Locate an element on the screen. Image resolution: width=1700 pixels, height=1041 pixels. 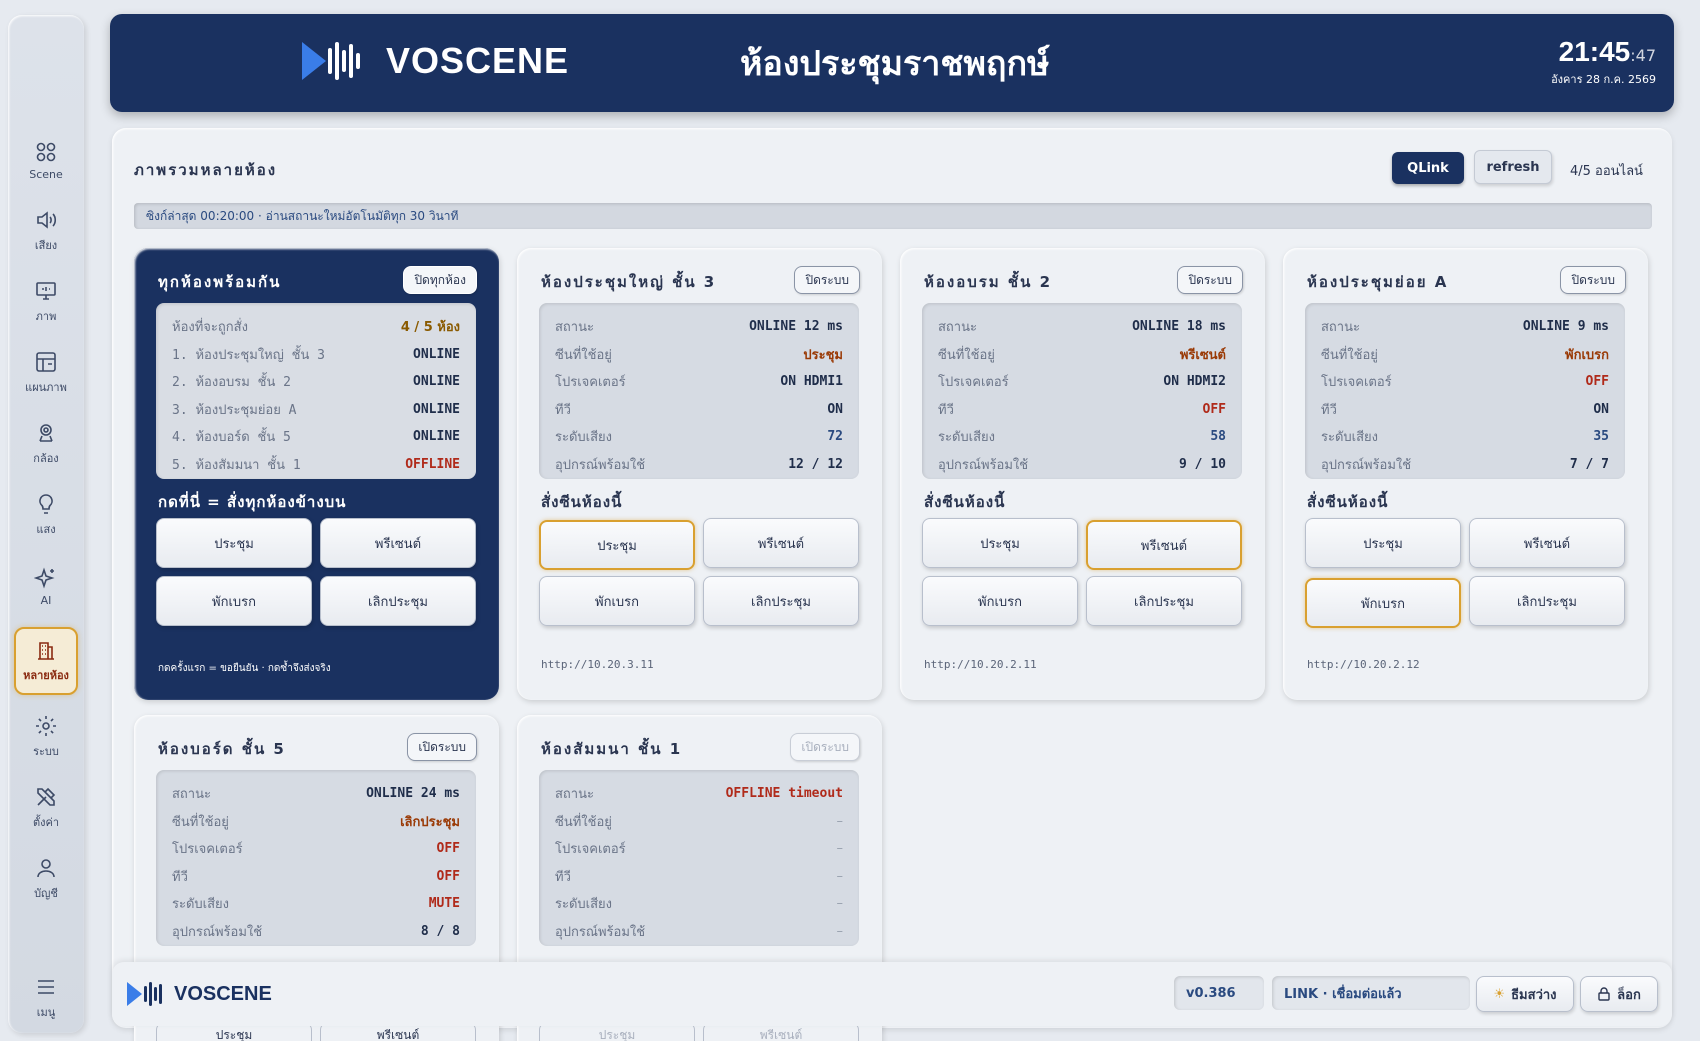
monitor-icon is located at coordinates (46, 291).